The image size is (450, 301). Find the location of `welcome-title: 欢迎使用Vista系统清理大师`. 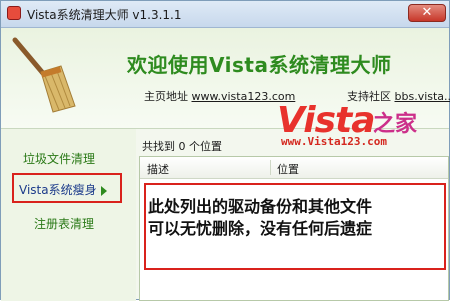

welcome-title: 欢迎使用Vista系统清理大师 is located at coordinates (259, 63).